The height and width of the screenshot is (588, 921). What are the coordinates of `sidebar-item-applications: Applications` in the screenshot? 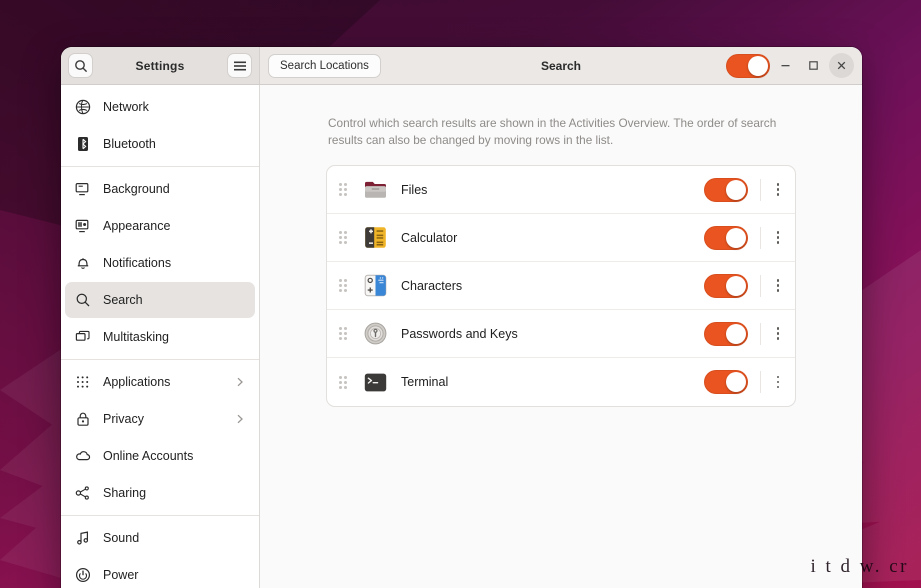 It's located at (160, 382).